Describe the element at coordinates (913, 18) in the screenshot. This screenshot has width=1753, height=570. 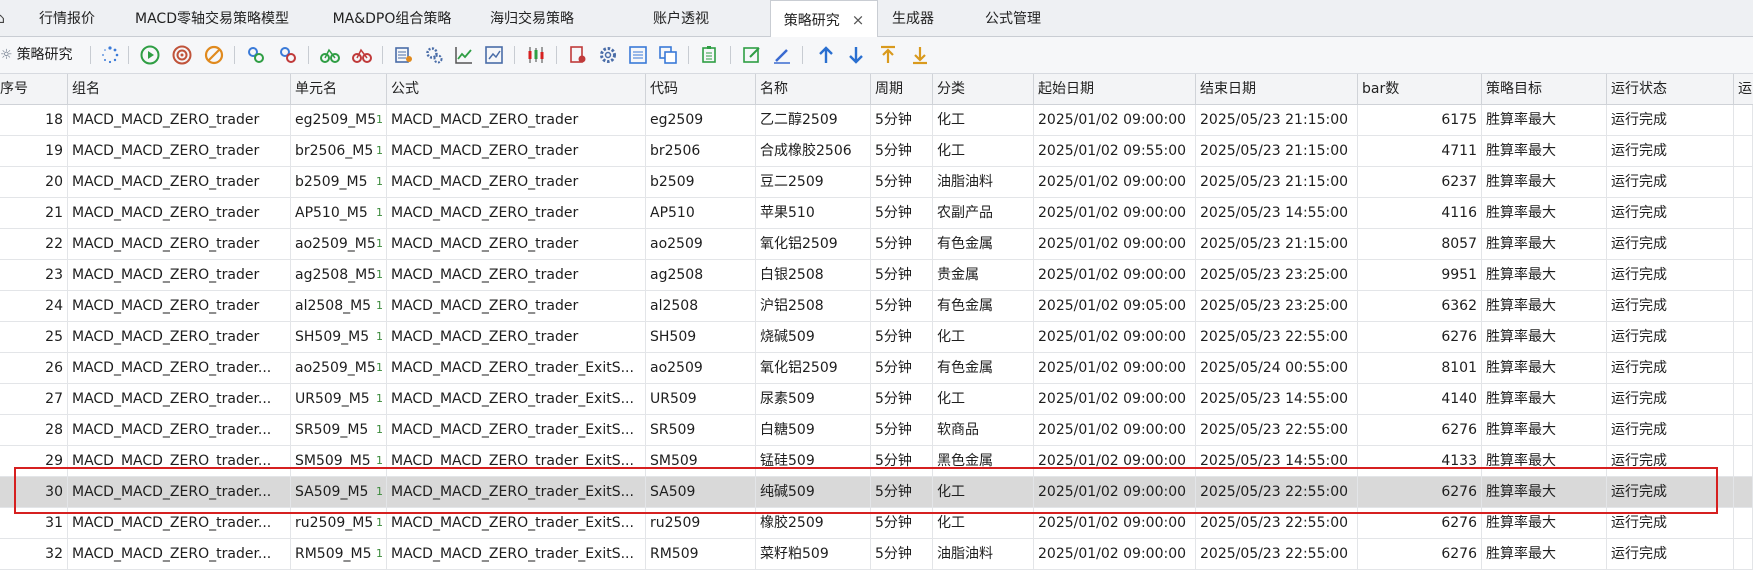
I see `tab-generator: 生成器` at that location.